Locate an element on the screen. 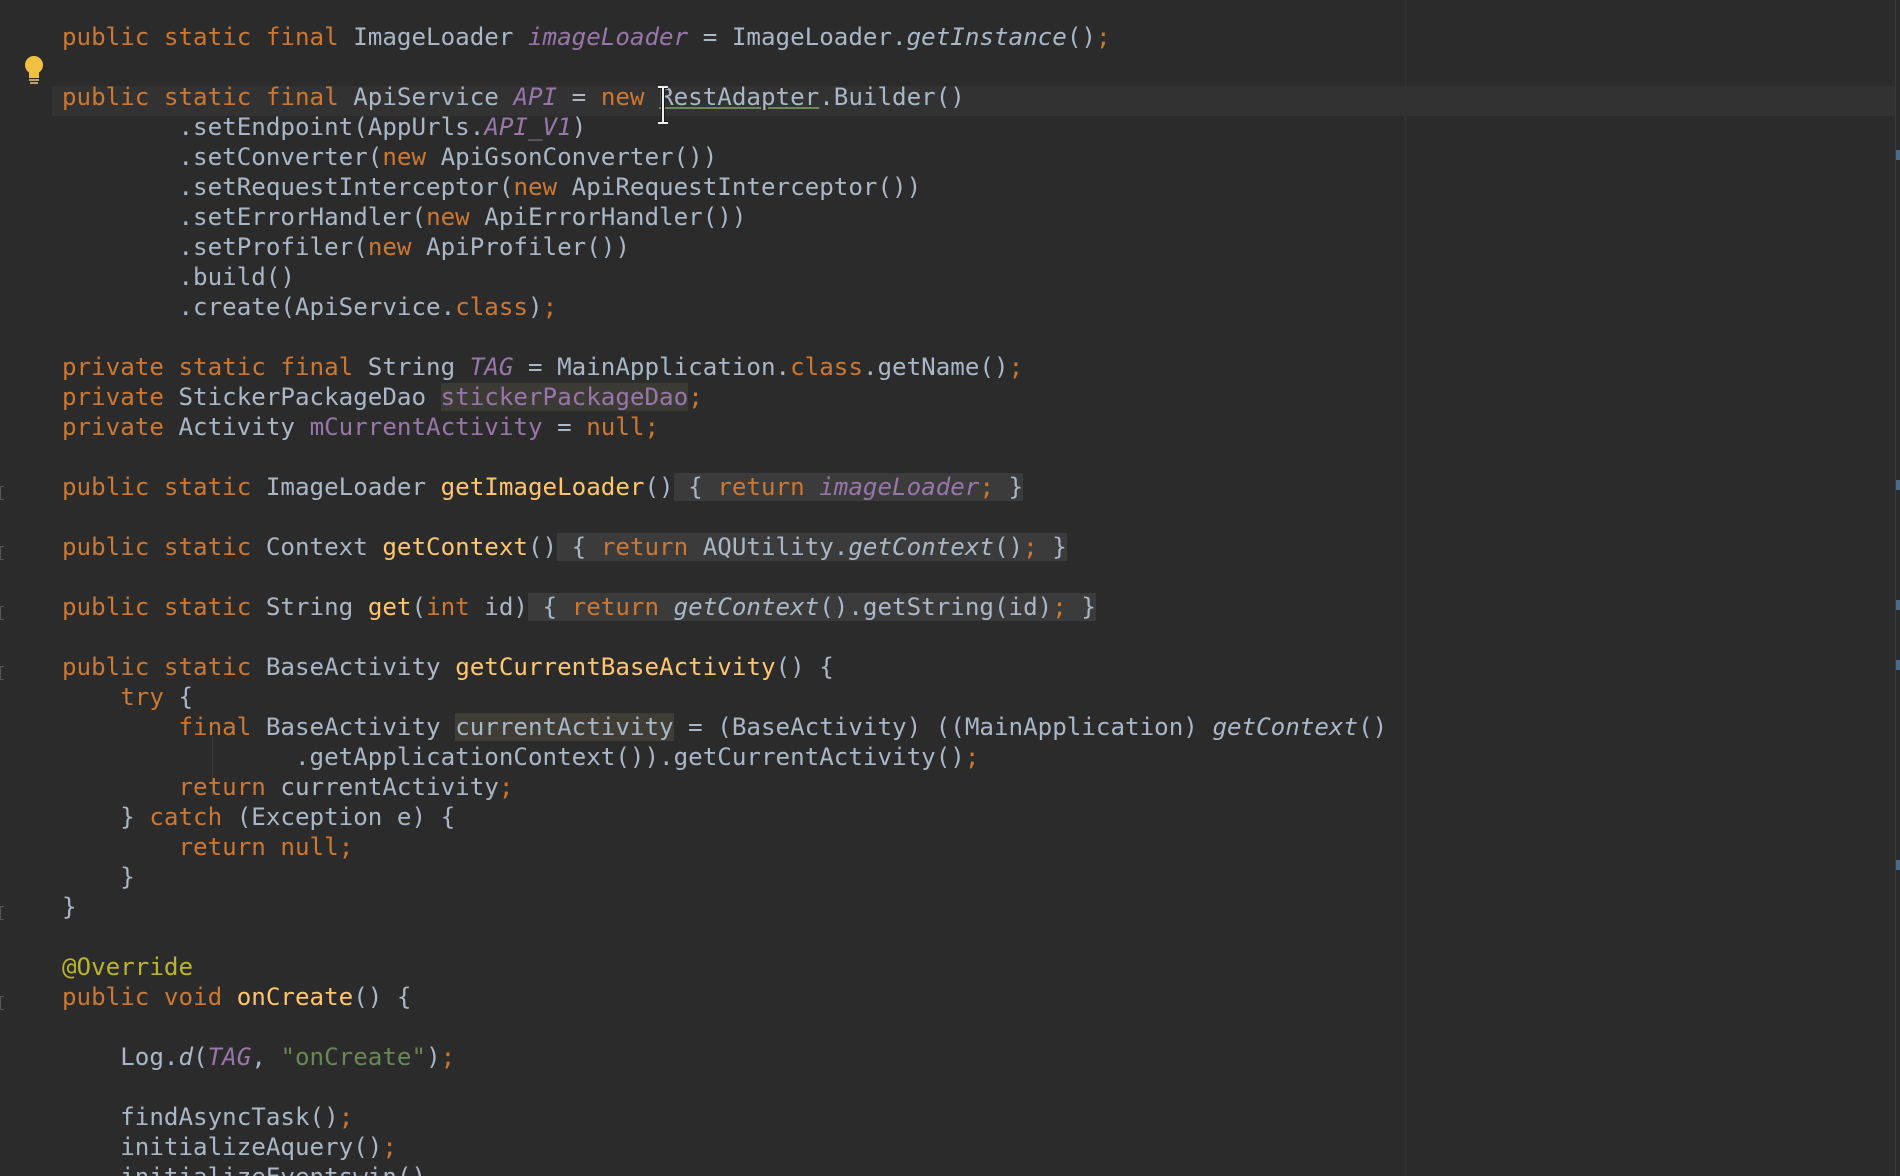  unused-field-highlight: stickerPackageDao is located at coordinates (564, 397).